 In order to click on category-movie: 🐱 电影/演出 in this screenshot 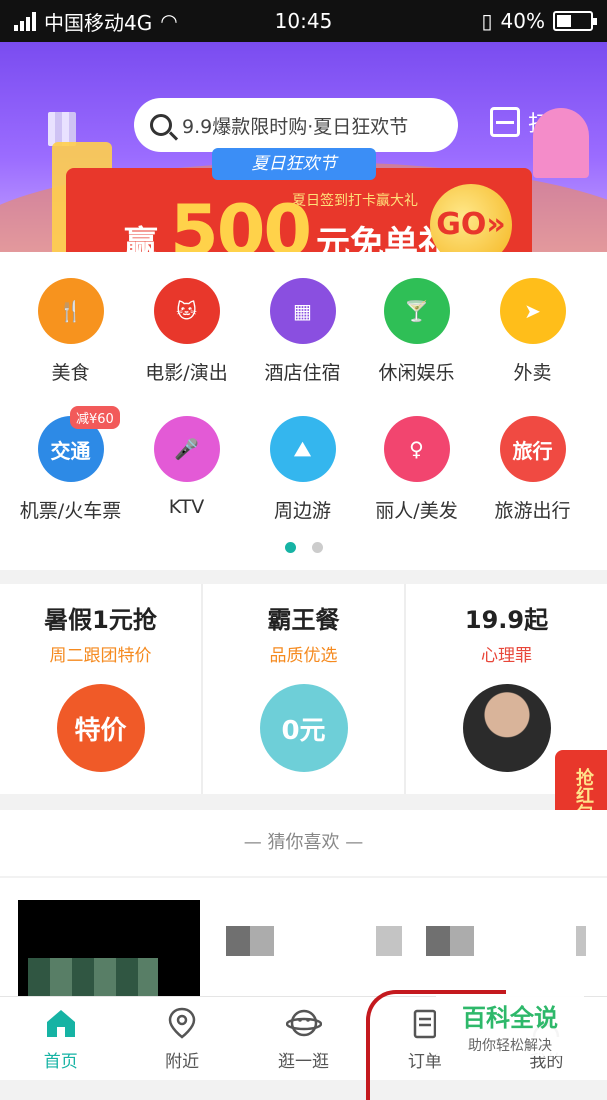, I will do `click(186, 331)`.